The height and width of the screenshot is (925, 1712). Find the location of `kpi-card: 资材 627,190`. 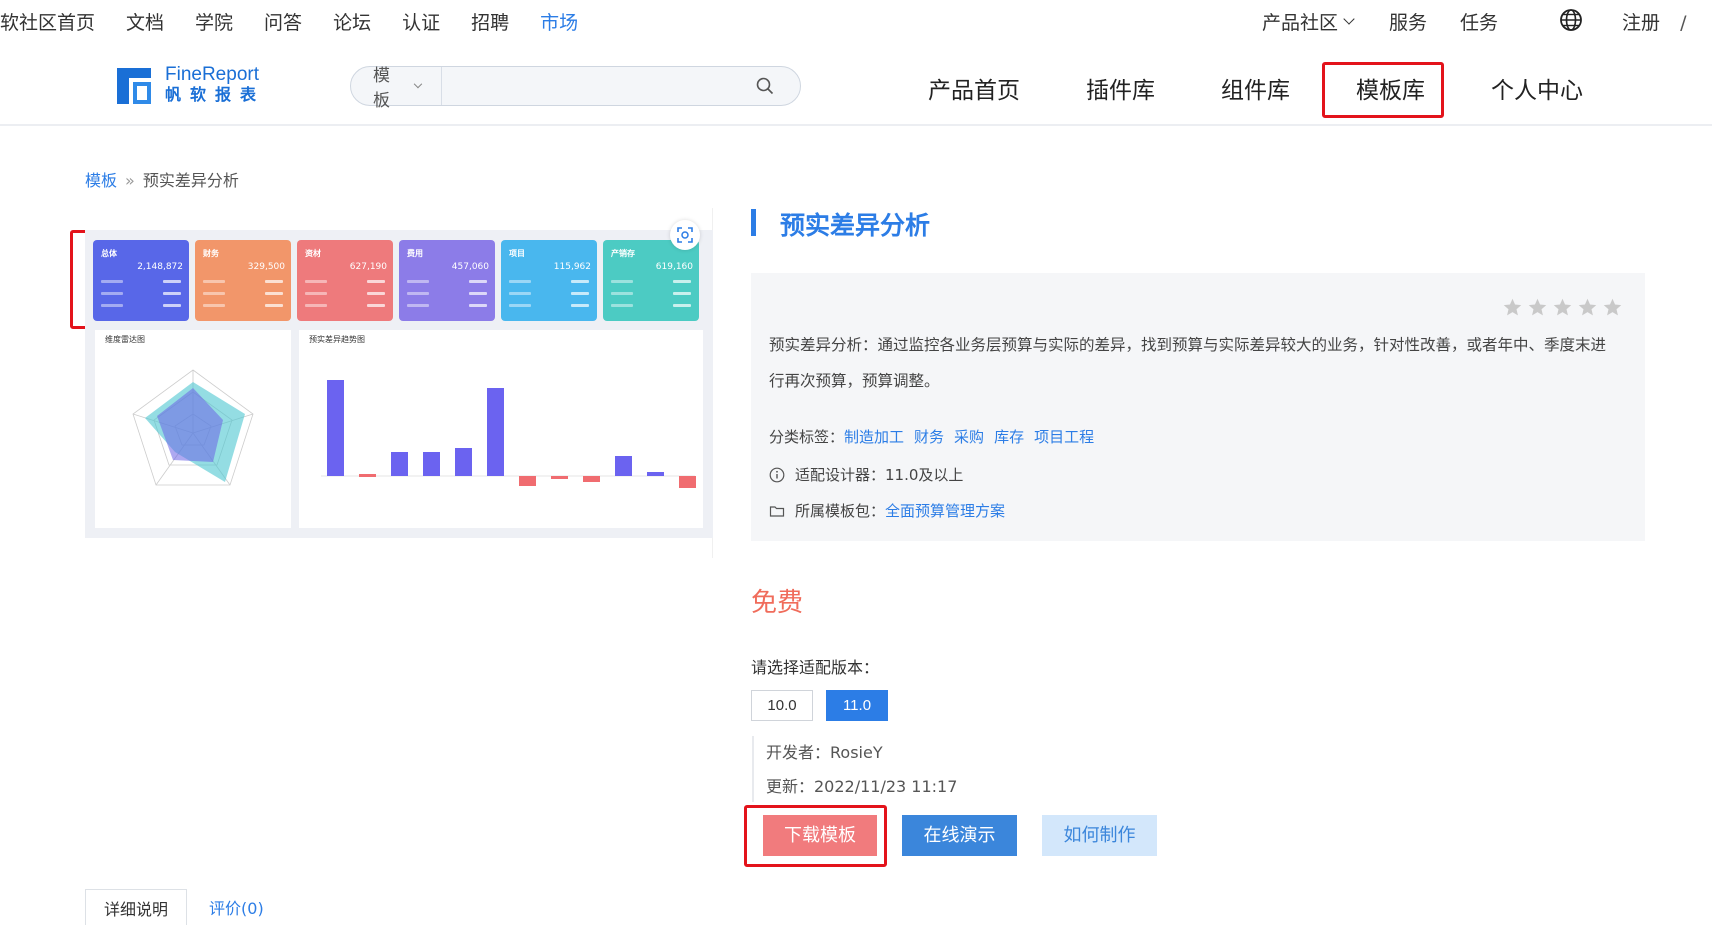

kpi-card: 资材 627,190 is located at coordinates (345, 280).